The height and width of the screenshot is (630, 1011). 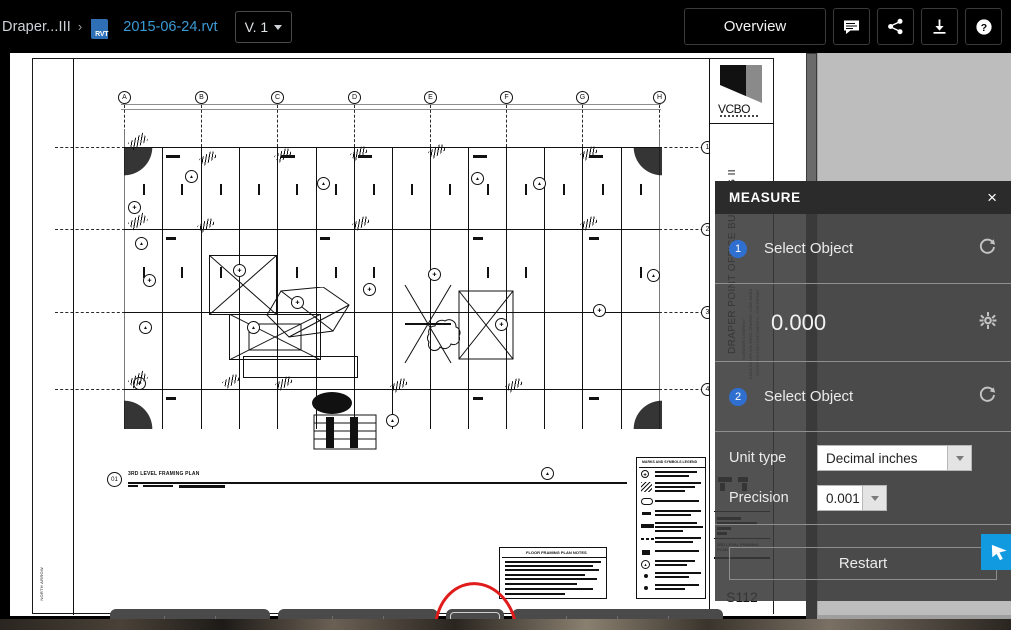 I want to click on unit-type-select: Decimal inches, so click(x=894, y=458).